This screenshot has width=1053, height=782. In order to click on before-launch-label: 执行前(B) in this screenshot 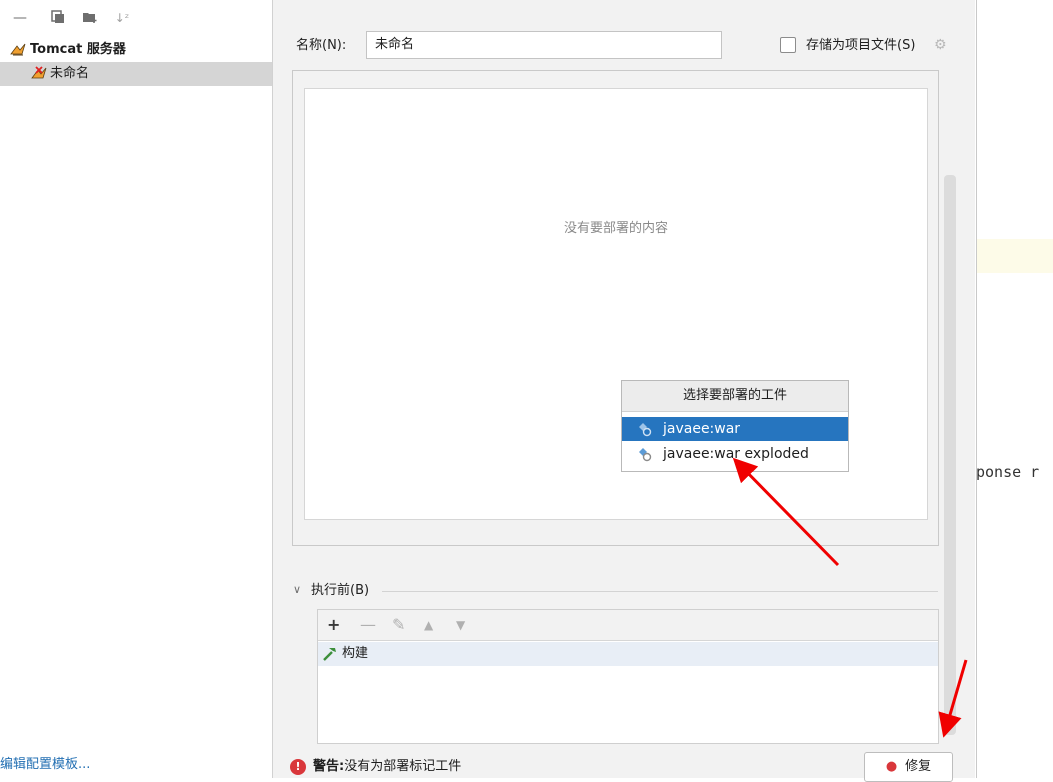, I will do `click(340, 591)`.